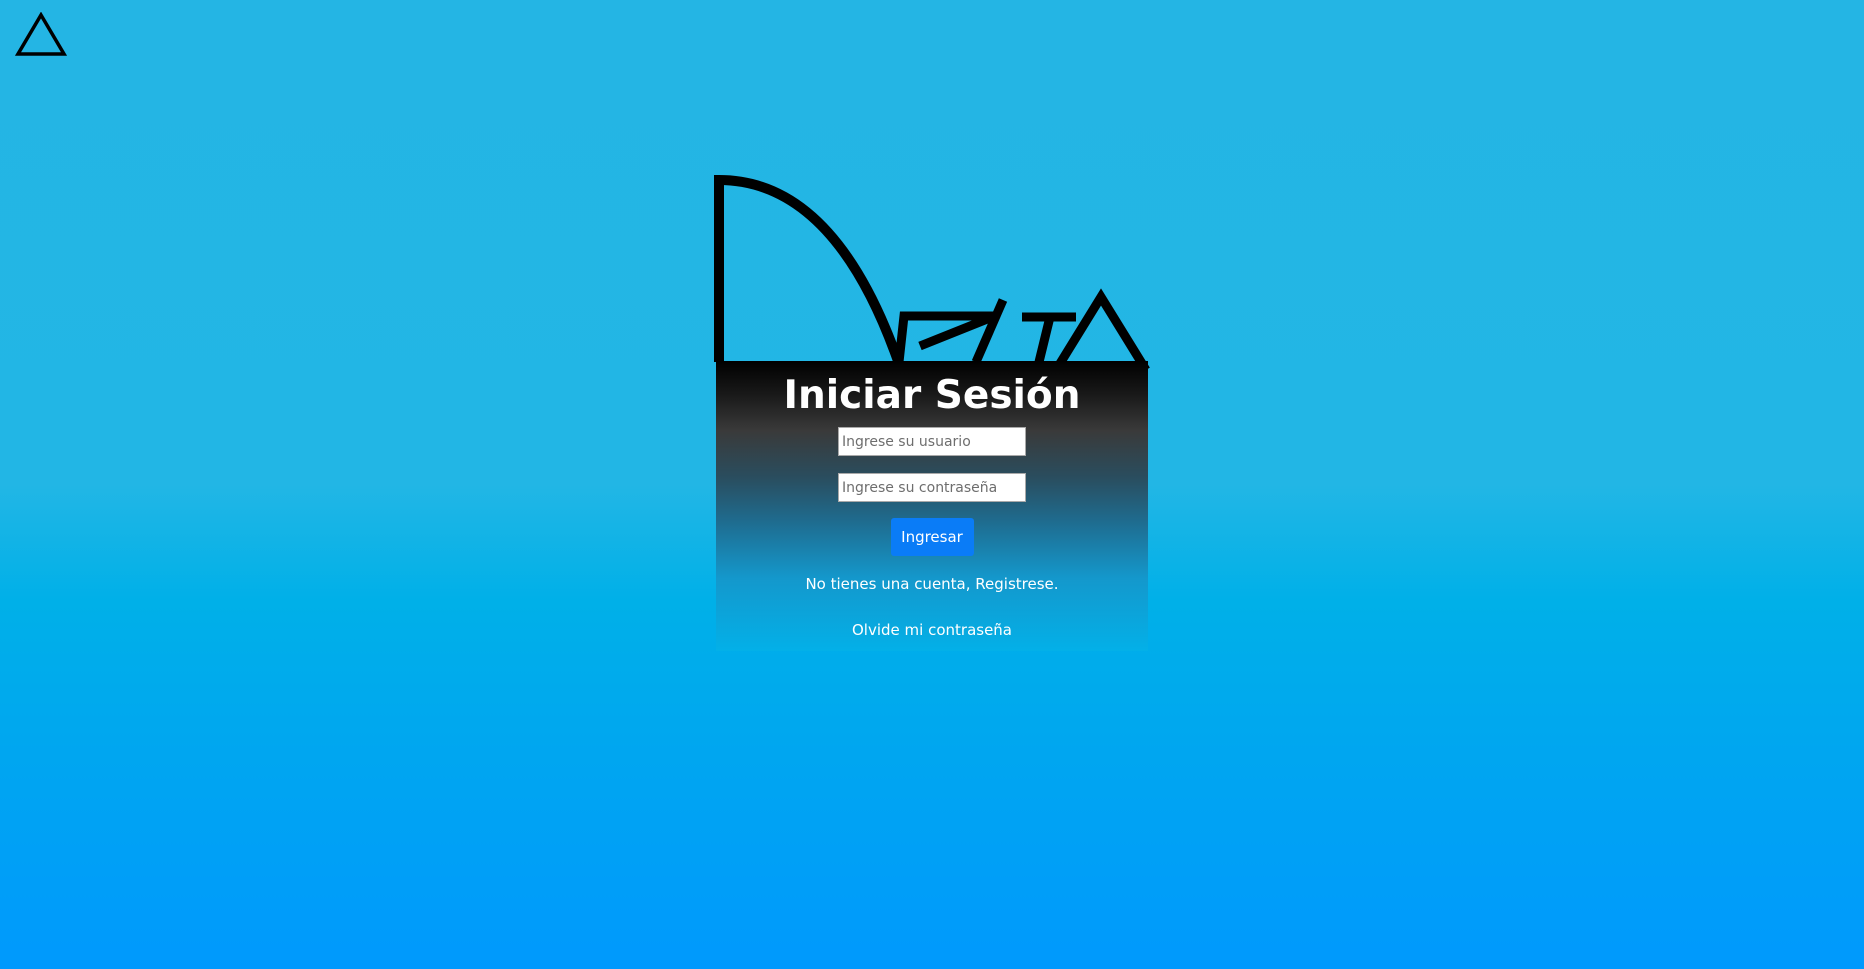 The height and width of the screenshot is (969, 1864). Describe the element at coordinates (41, 35) in the screenshot. I see `delta-triangle-icon` at that location.